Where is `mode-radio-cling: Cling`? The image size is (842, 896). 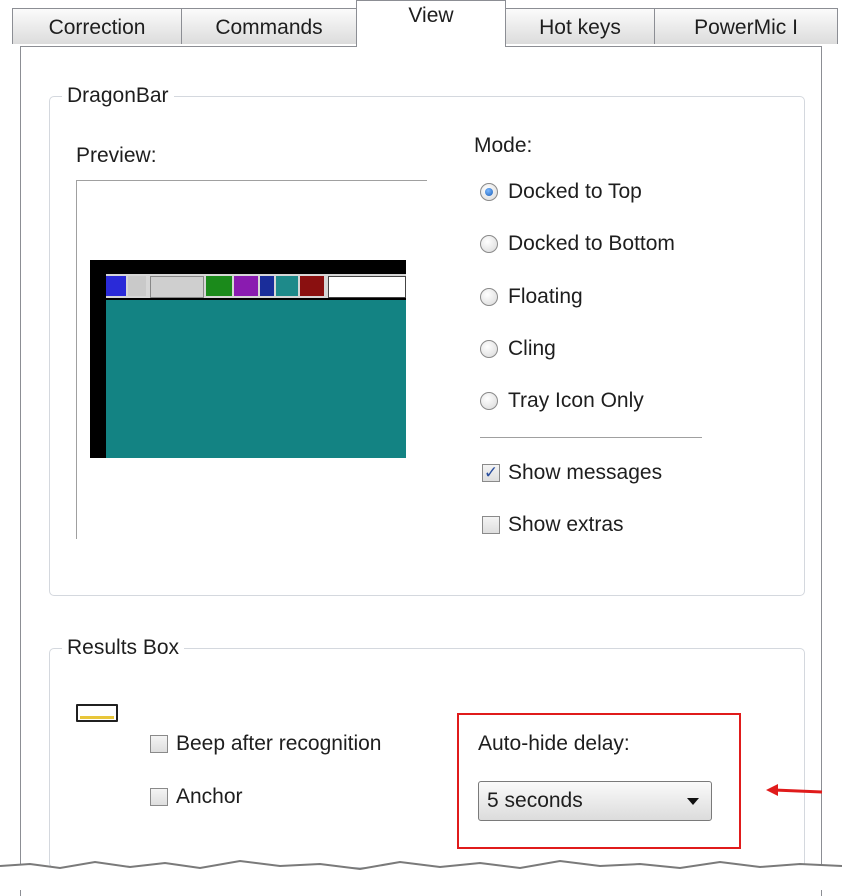
mode-radio-cling: Cling is located at coordinates (518, 349).